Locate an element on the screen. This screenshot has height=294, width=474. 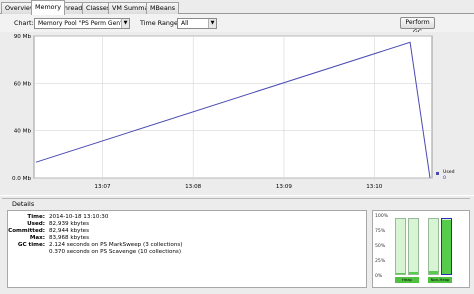
chart-label: Chart: is located at coordinates (24, 23).